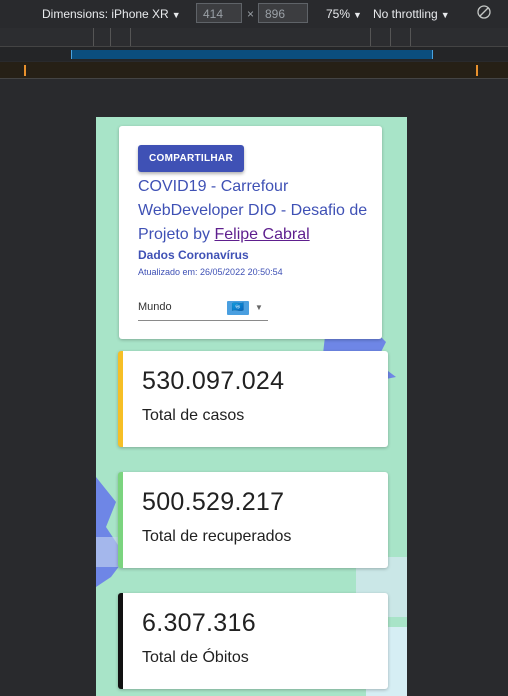  Describe the element at coordinates (210, 272) in the screenshot. I see `updated-timestamp: Atualizado em: 26/05/2022 20:50:54` at that location.